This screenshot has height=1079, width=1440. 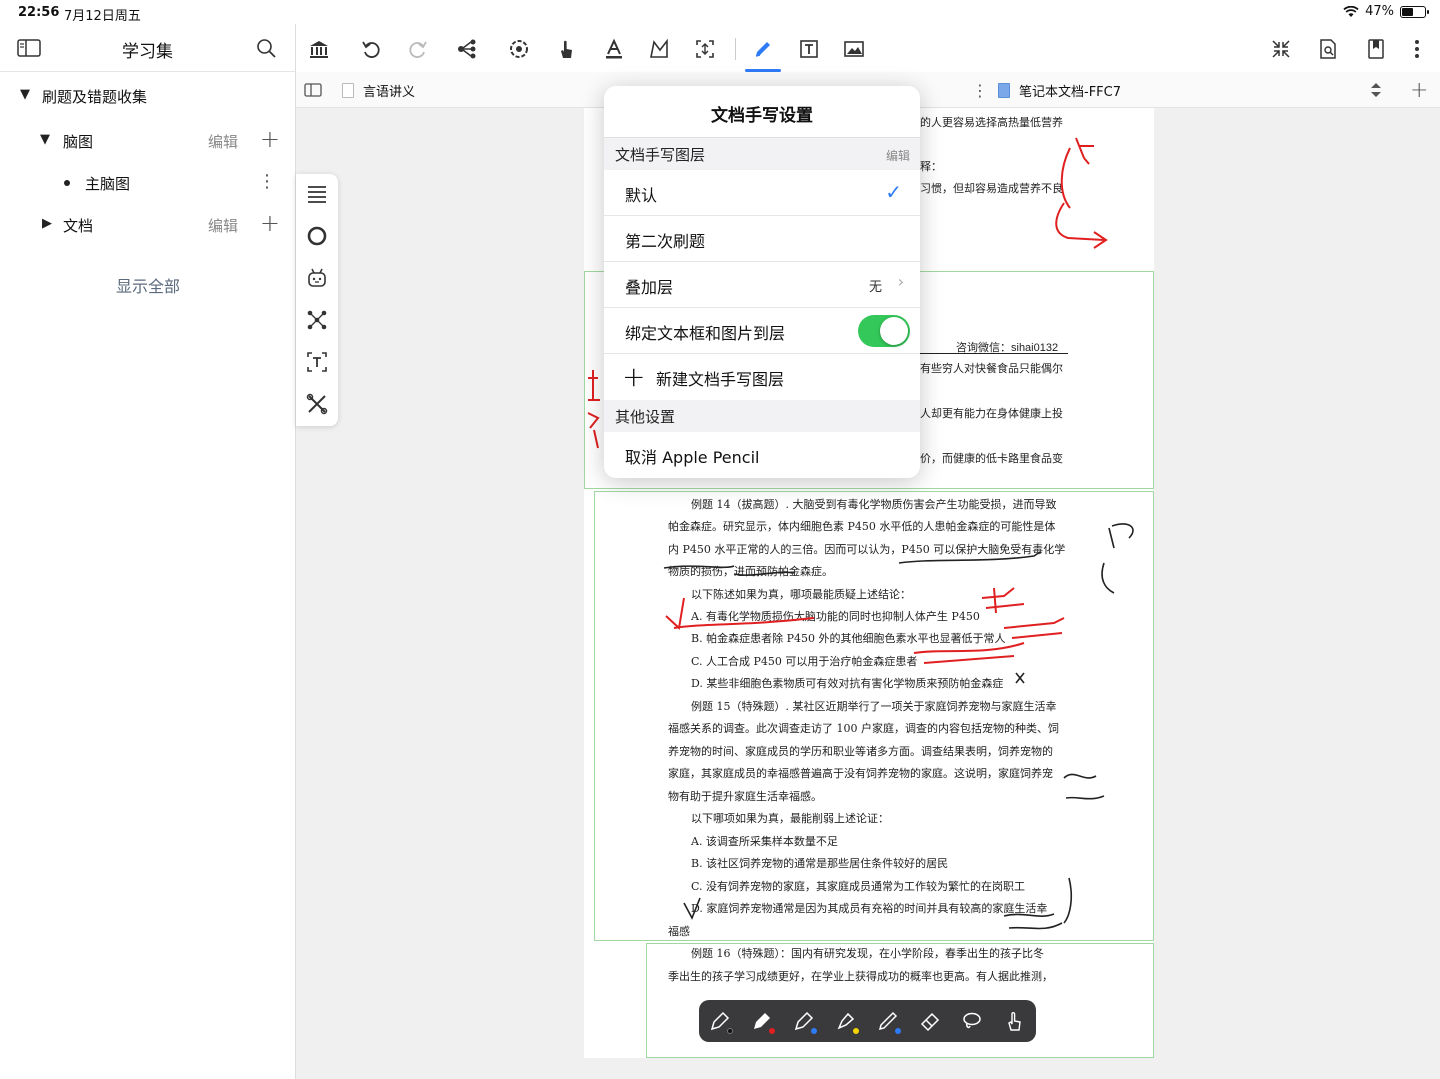 What do you see at coordinates (893, 192) in the screenshot?
I see `checkmark-icon: ✓` at bounding box center [893, 192].